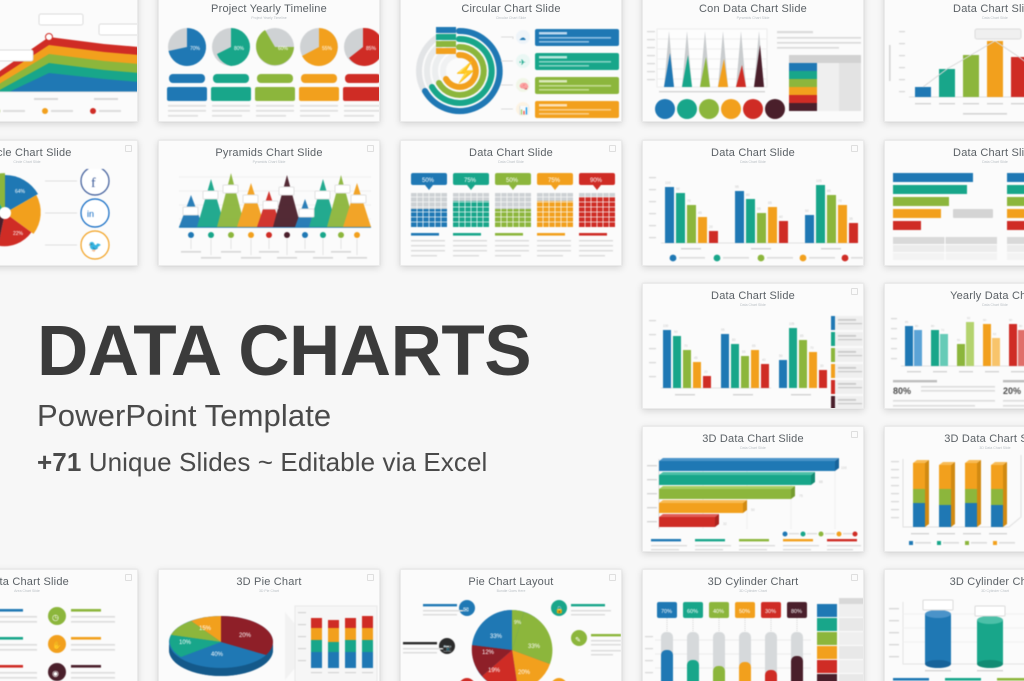  I want to click on grouped-columns-graphic: 100 90 70 45 20 95 80 55 65 40 50 105 85 70 35, so click(756, 219).